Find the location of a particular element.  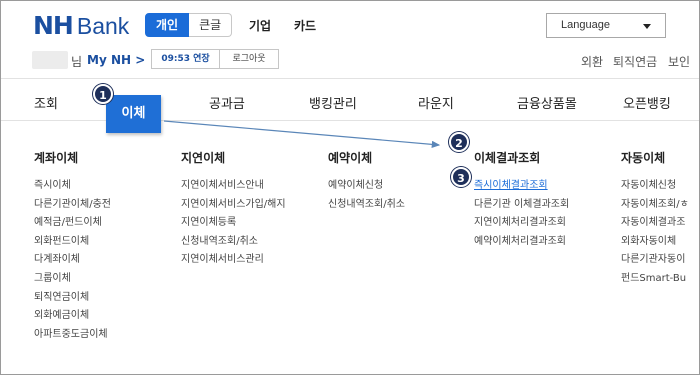

menu-col-title: 자동이체 is located at coordinates (643, 158).